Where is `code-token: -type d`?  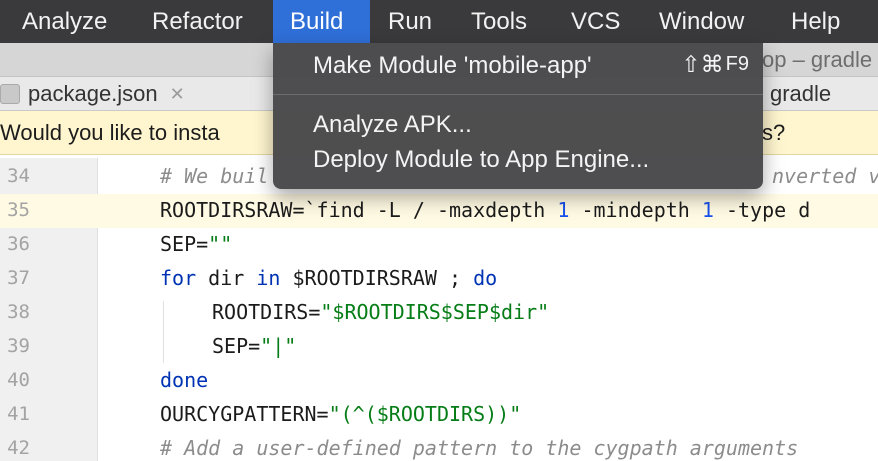
code-token: -type d is located at coordinates (762, 210).